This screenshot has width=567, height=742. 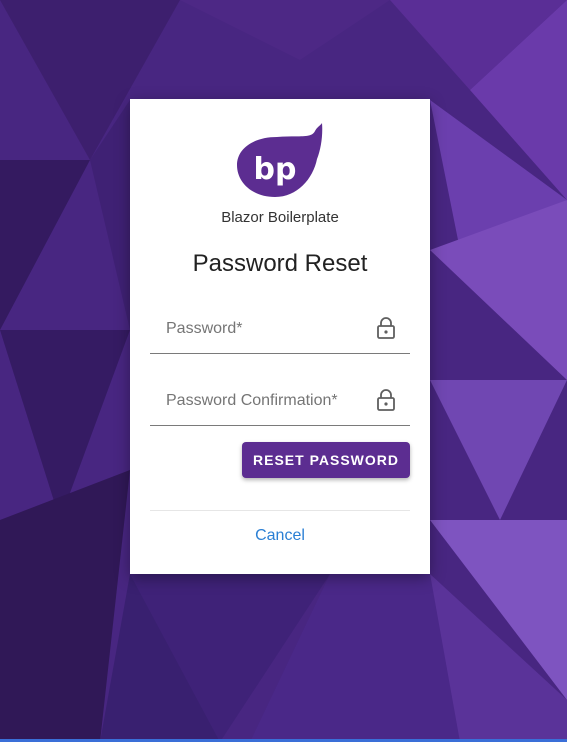 I want to click on reset-password-button: RESET PASSWORD, so click(x=326, y=460).